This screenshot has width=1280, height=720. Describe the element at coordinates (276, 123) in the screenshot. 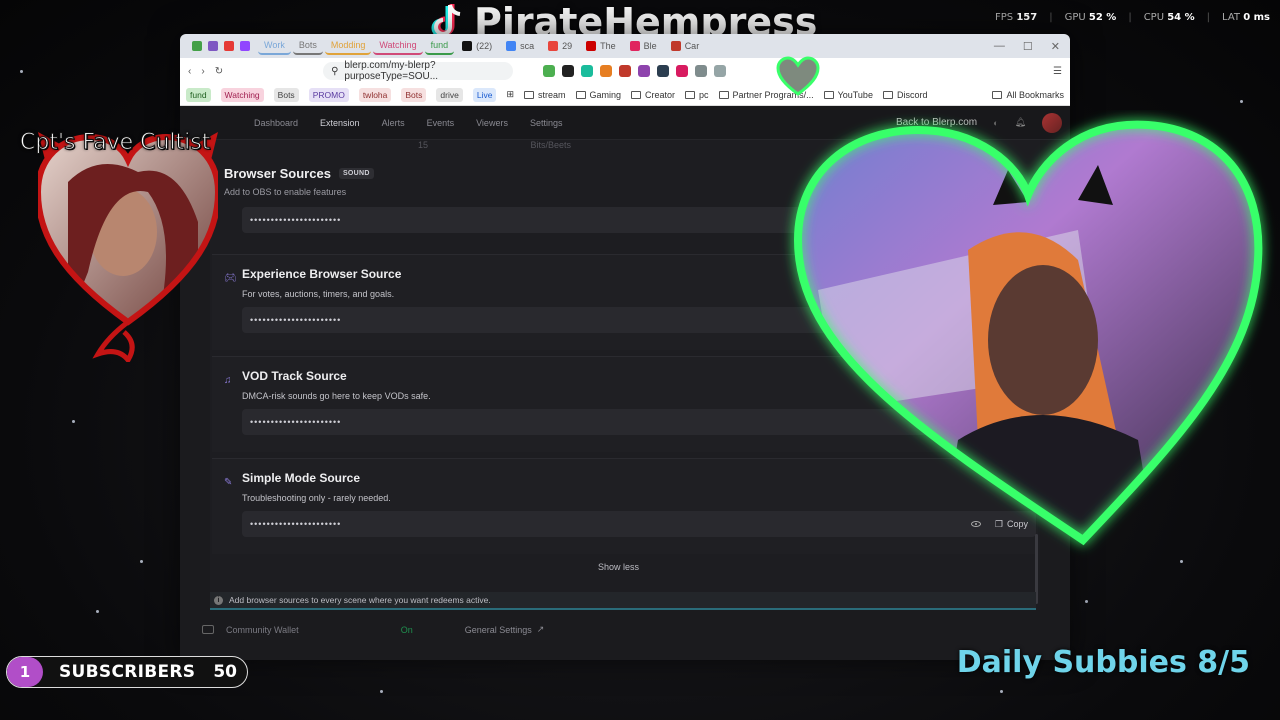

I see `nav-item-dashboard: Dashboard` at that location.